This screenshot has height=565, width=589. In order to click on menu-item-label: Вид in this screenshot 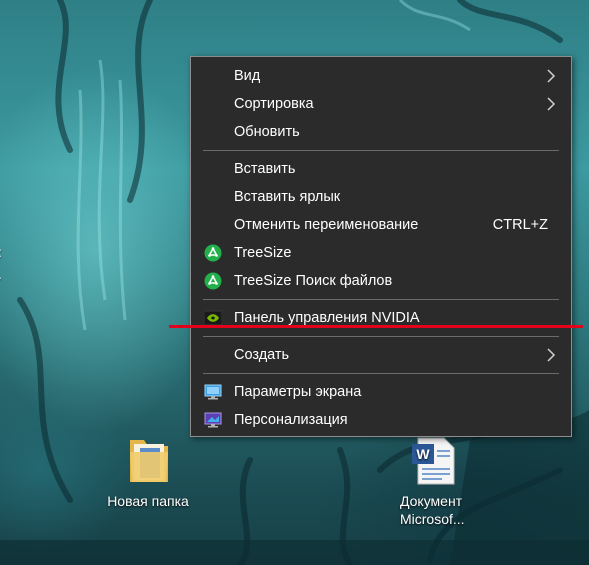, I will do `click(247, 76)`.